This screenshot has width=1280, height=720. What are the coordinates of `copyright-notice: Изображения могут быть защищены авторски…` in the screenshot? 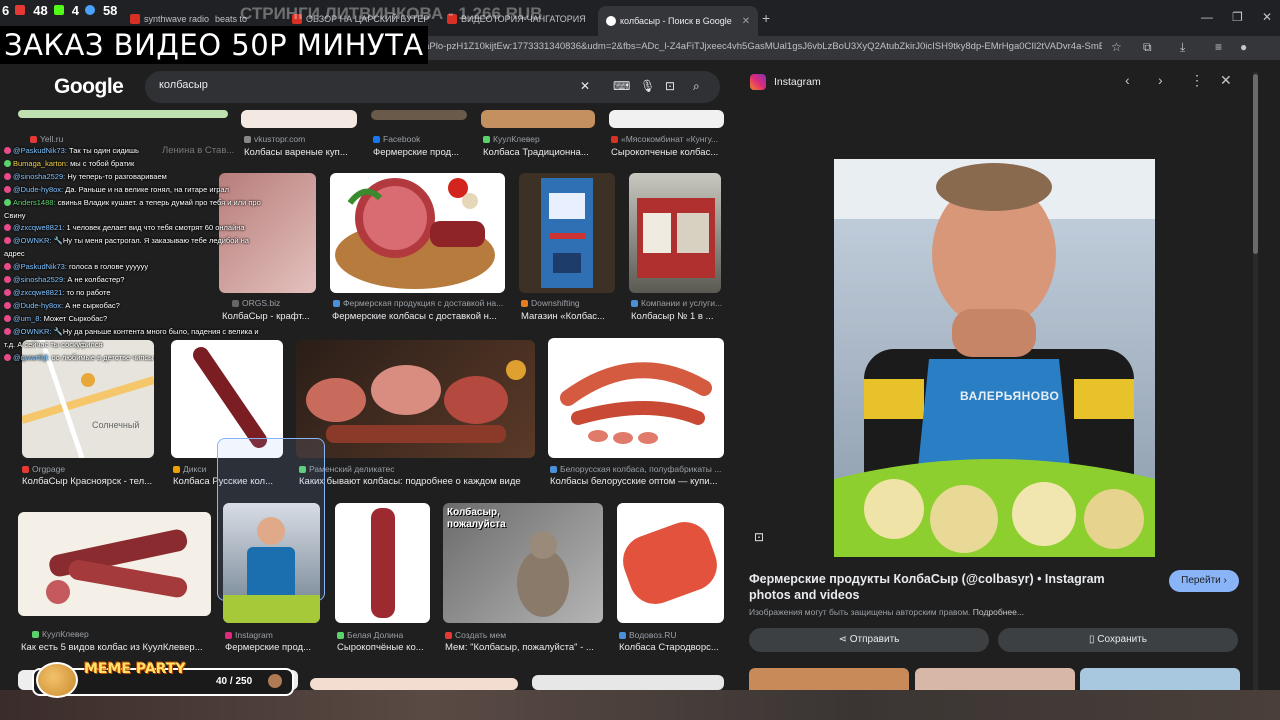 It's located at (886, 612).